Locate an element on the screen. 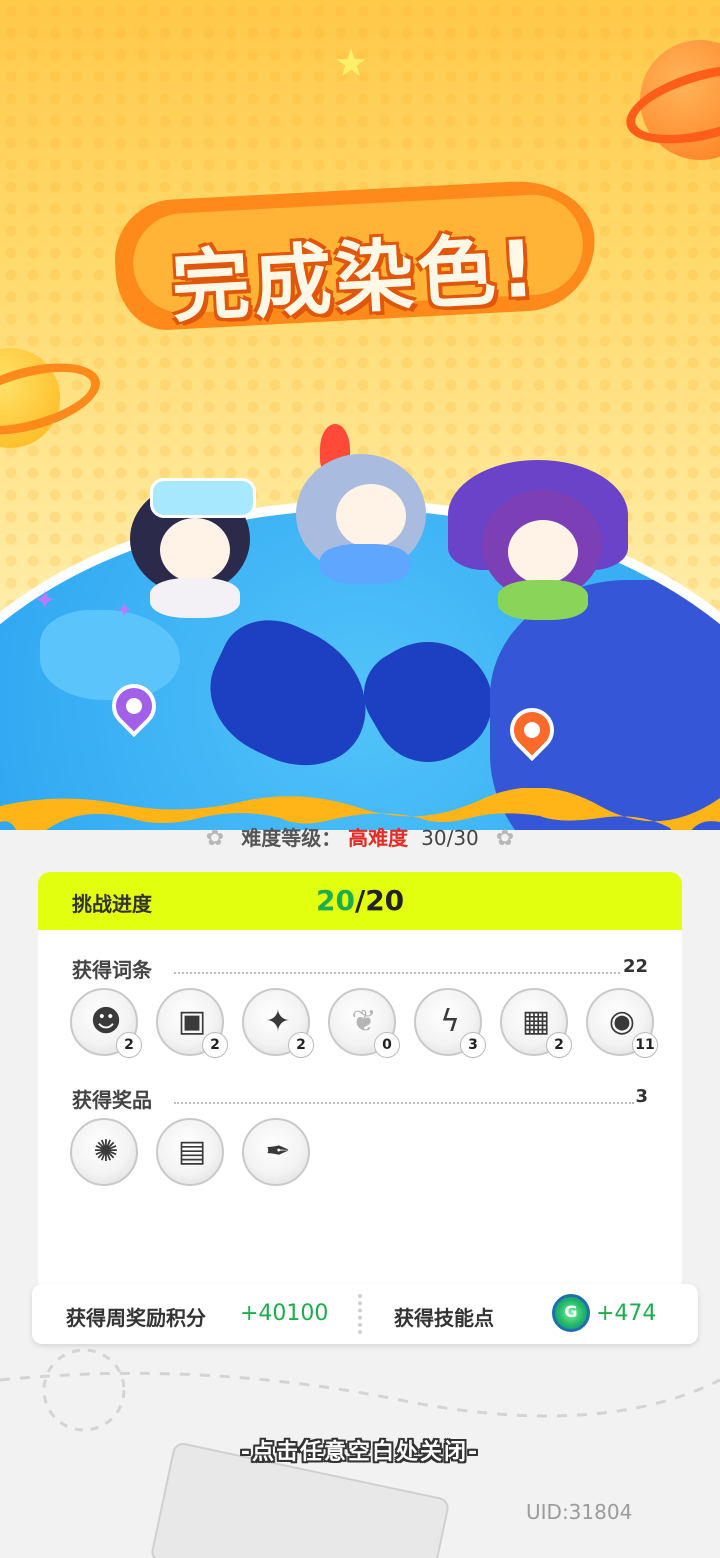 This screenshot has width=720, height=1558. character-silver-hair is located at coordinates (365, 509).